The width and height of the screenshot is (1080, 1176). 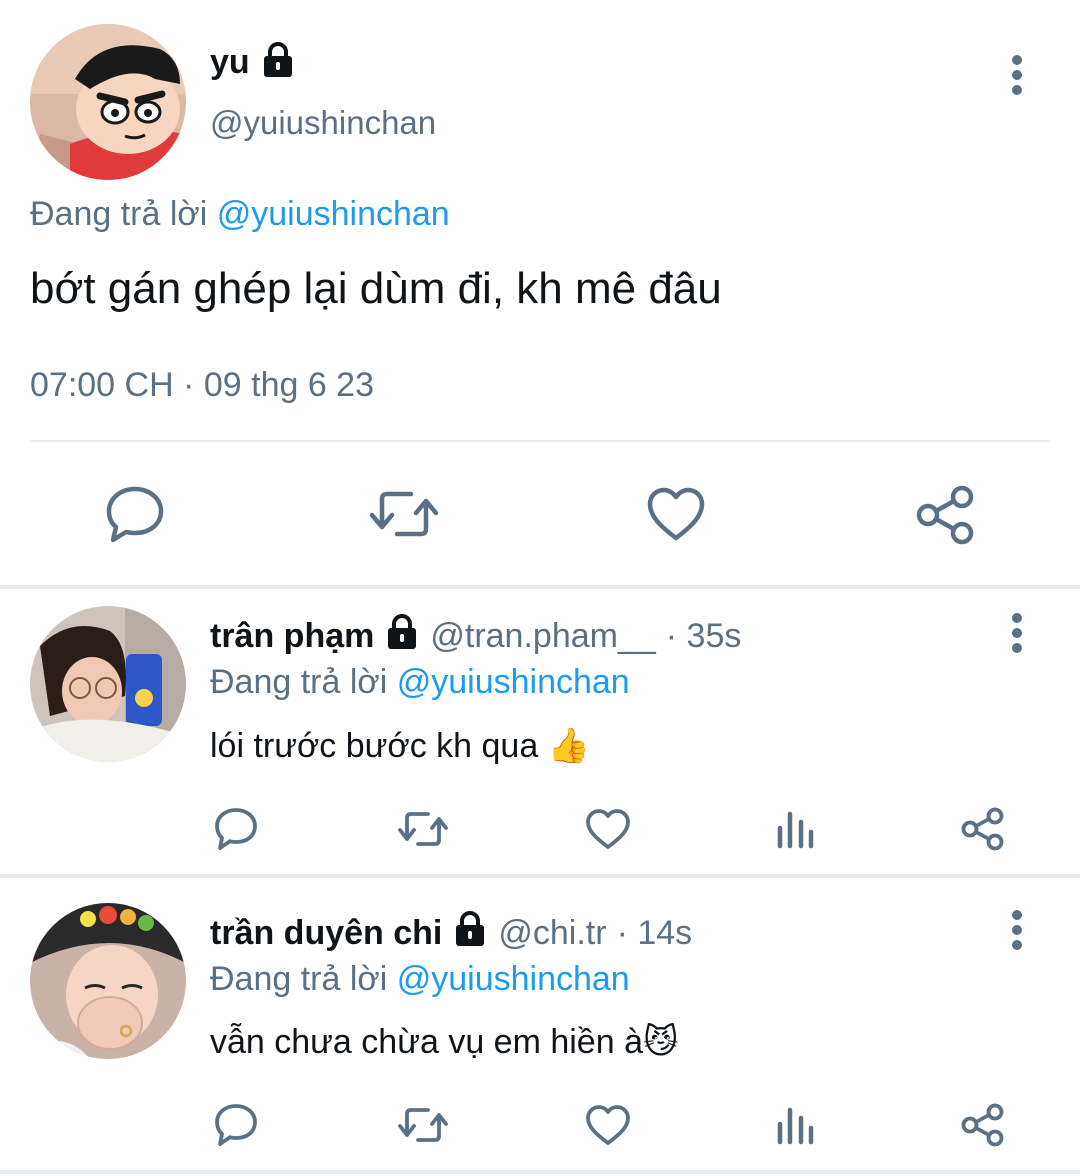 What do you see at coordinates (323, 123) in the screenshot?
I see `author-handle: @yuiushinchan` at bounding box center [323, 123].